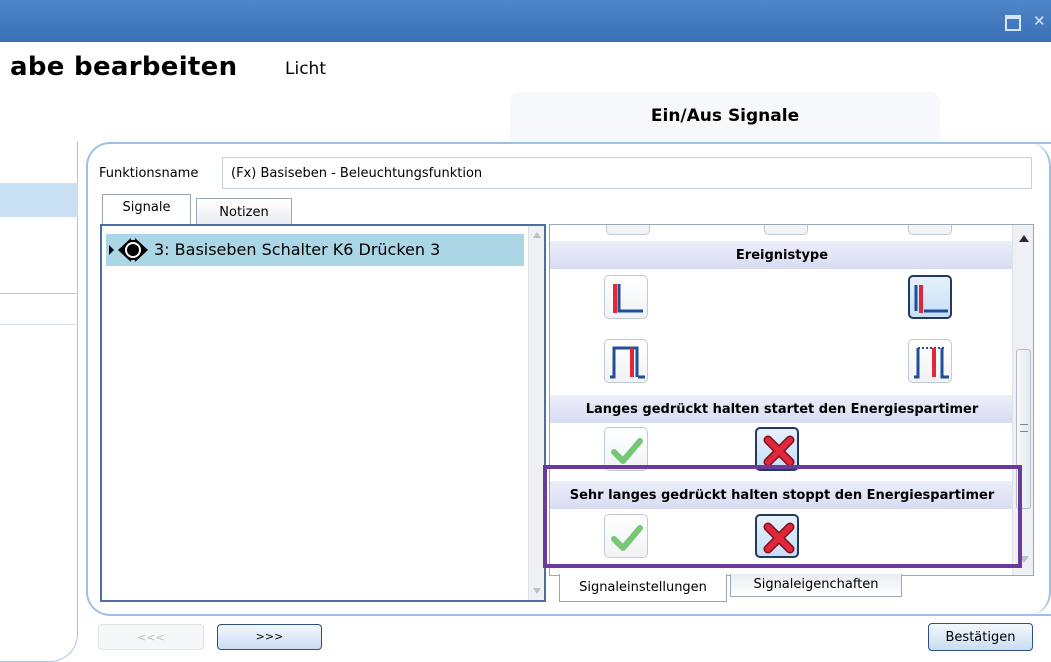 Image resolution: width=1051 pixels, height=662 pixels. Describe the element at coordinates (146, 209) in the screenshot. I see `tab-signale: Signale` at that location.